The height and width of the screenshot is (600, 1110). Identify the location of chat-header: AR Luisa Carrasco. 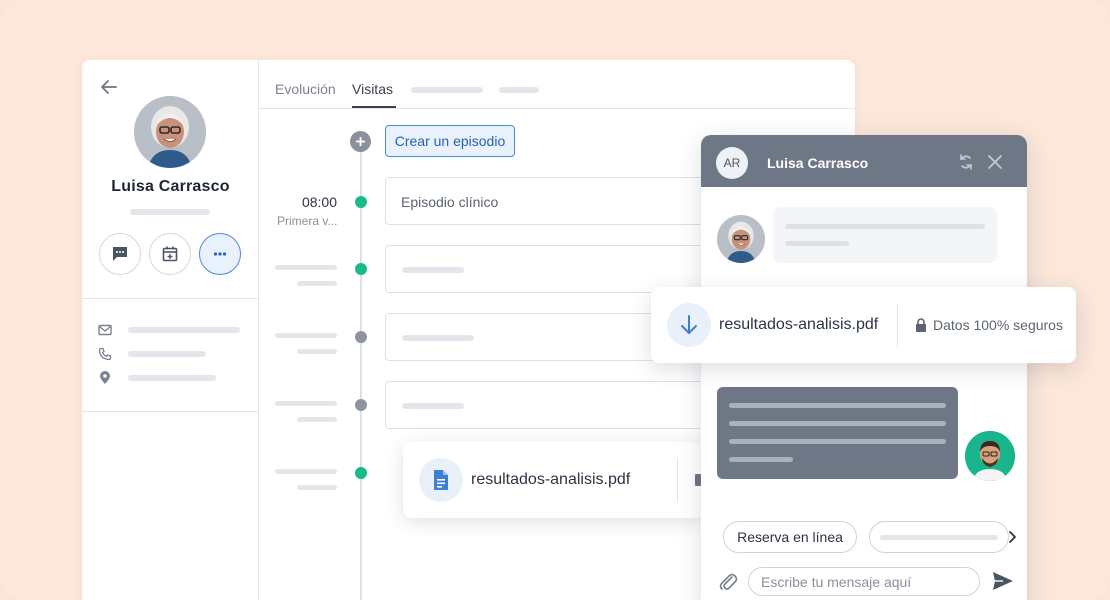
(864, 161).